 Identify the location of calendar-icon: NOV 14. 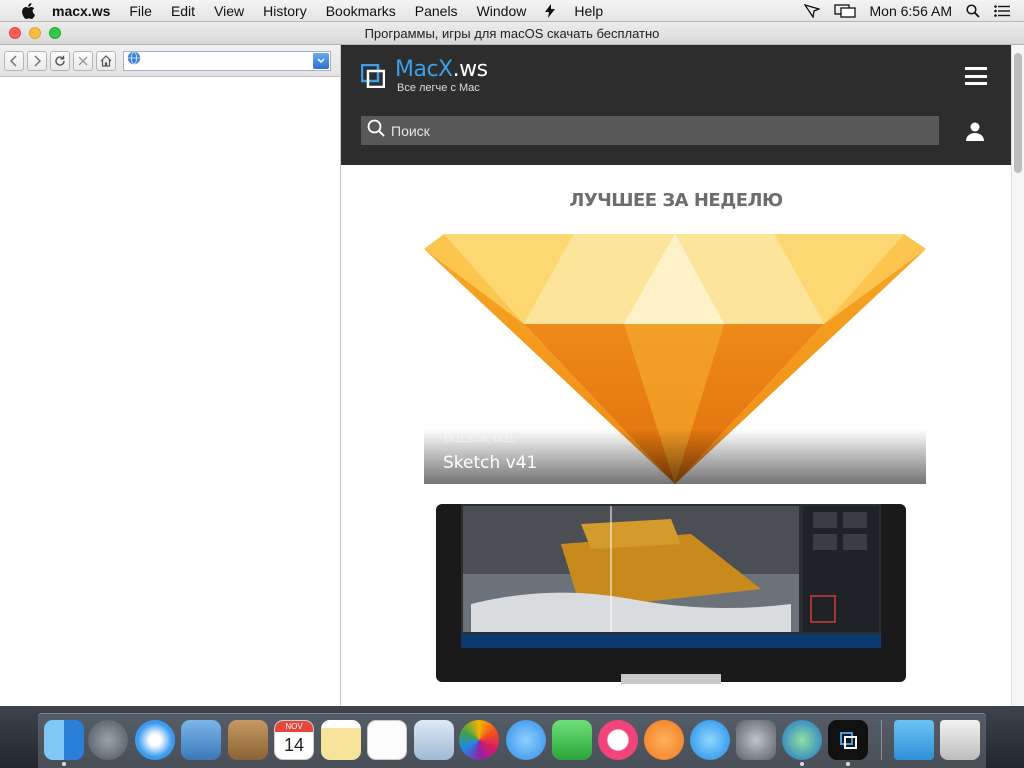
(294, 740).